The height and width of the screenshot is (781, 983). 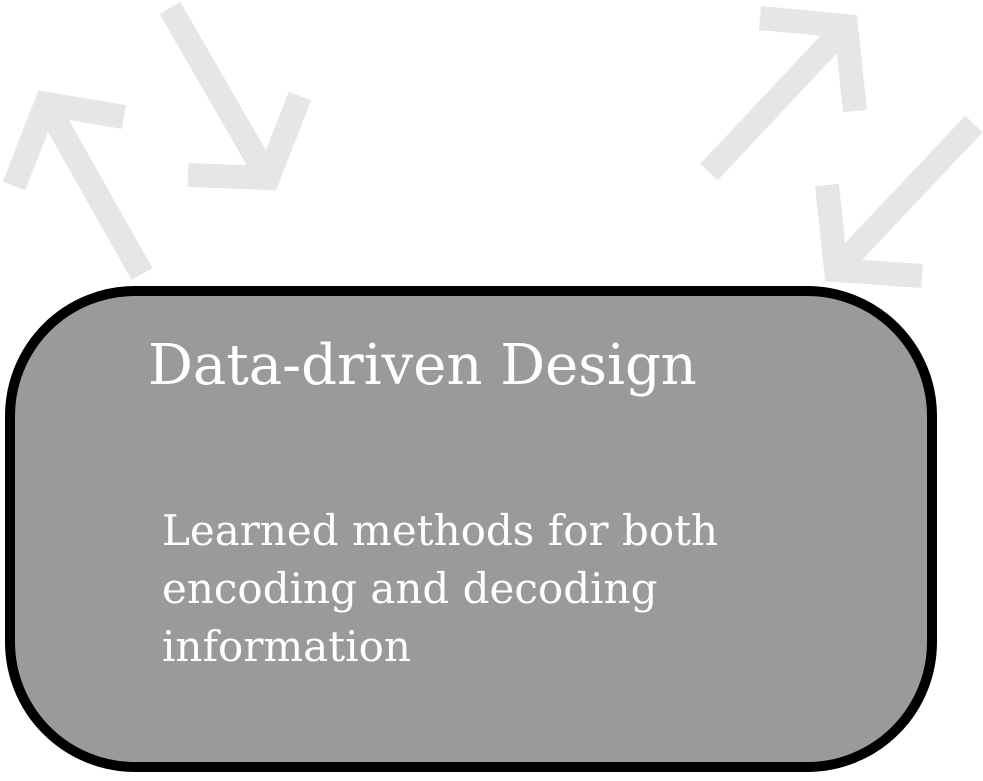 I want to click on arrow-up-right-icon, so click(x=783, y=93).